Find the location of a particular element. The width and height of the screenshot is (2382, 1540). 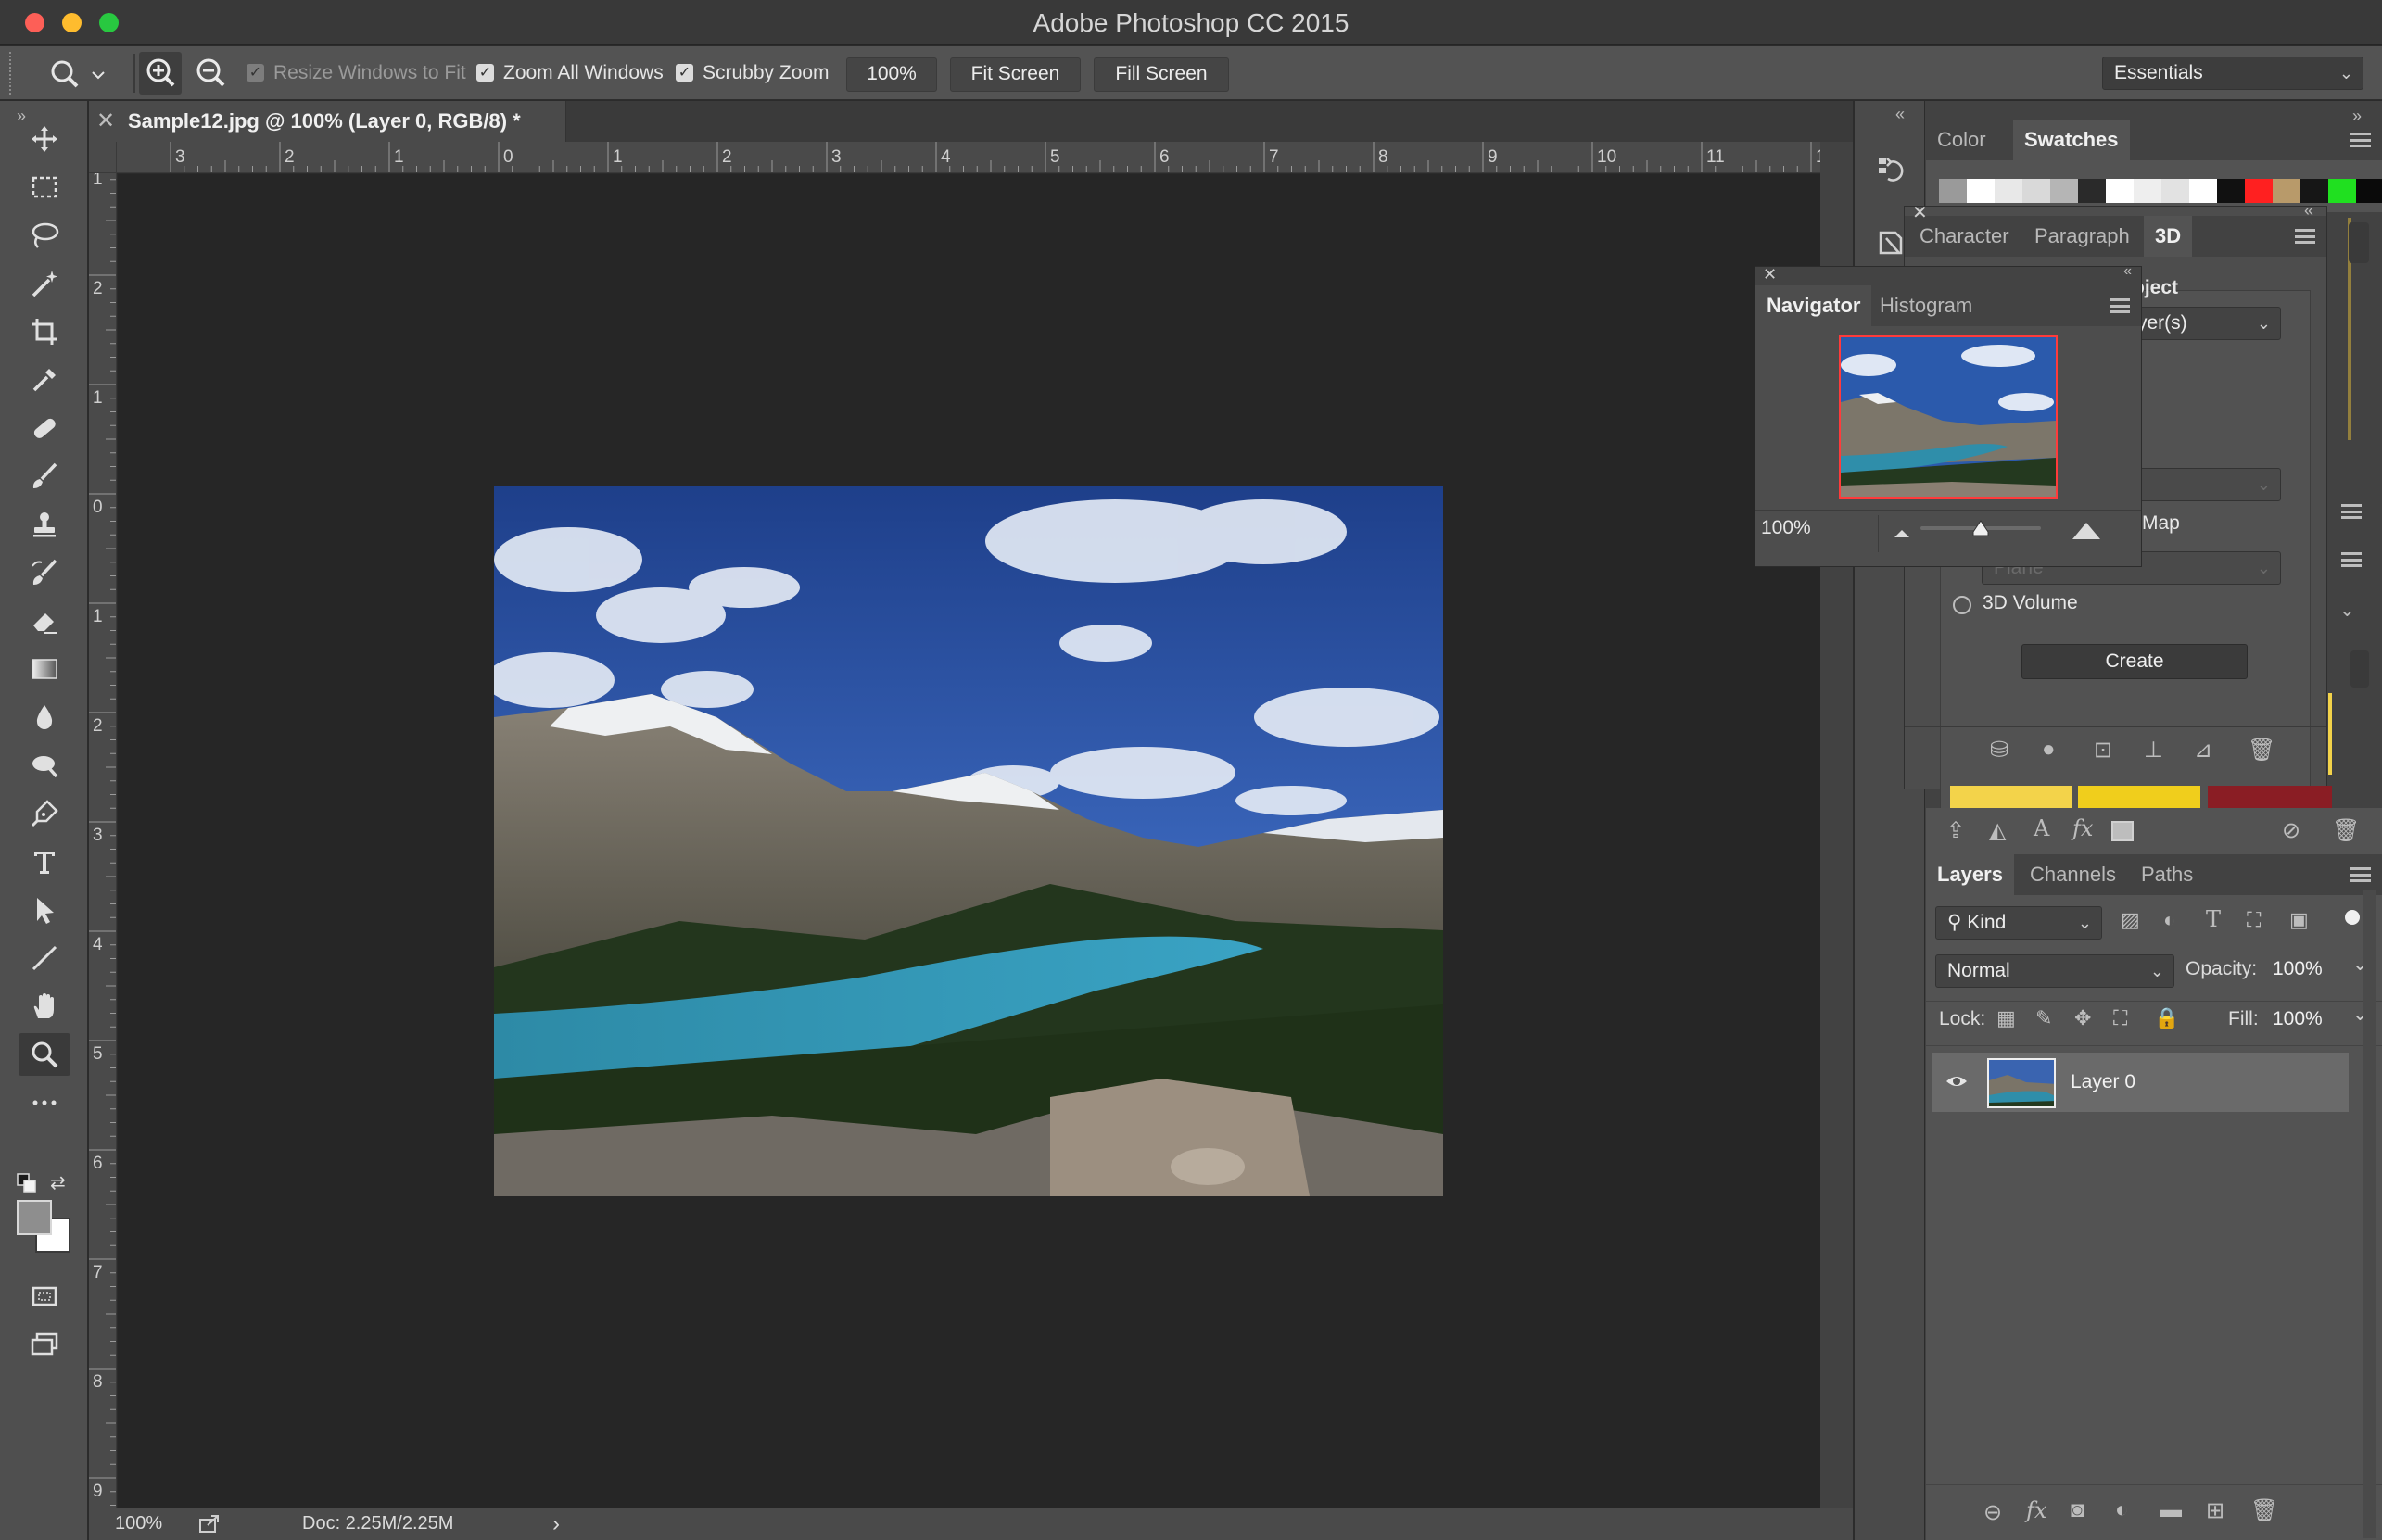

blur-tool is located at coordinates (44, 717).